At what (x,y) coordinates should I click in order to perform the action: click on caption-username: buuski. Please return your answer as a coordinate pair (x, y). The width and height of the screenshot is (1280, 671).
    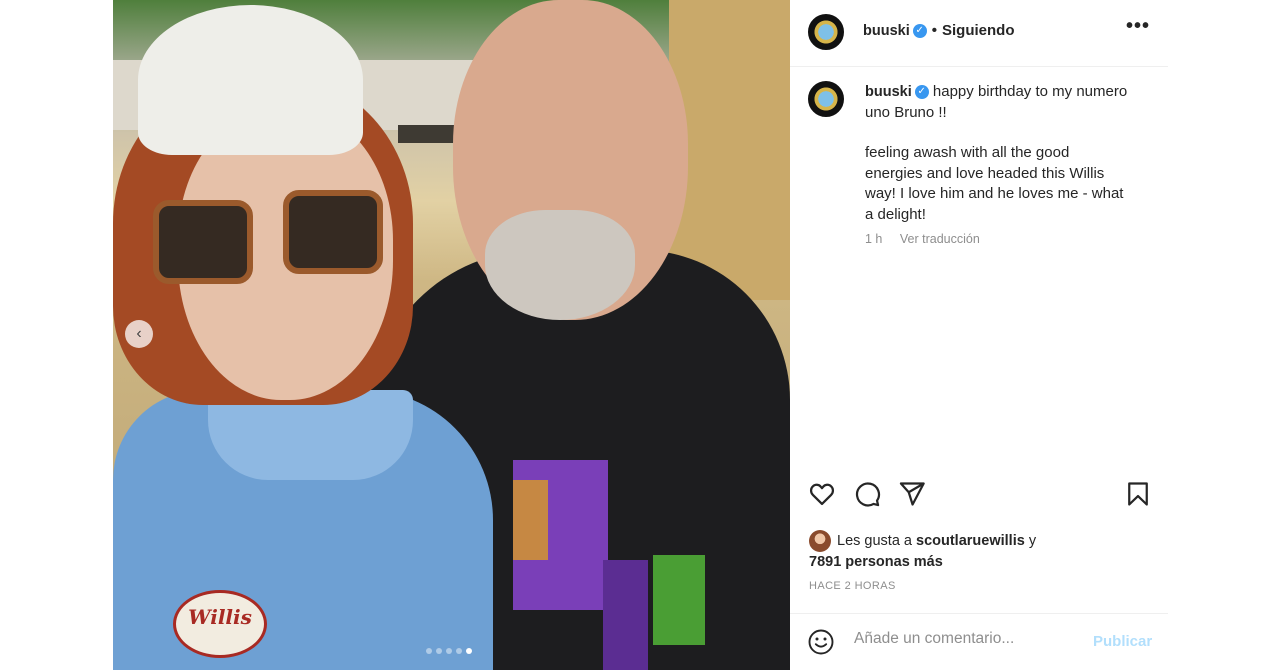
    Looking at the image, I should click on (888, 92).